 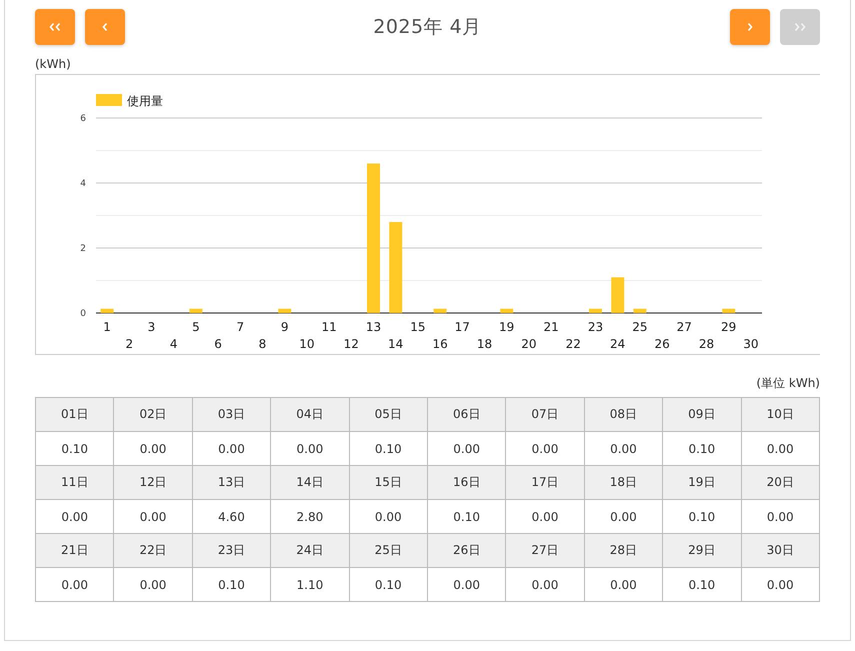 What do you see at coordinates (440, 344) in the screenshot?
I see `x-tick-label: 16` at bounding box center [440, 344].